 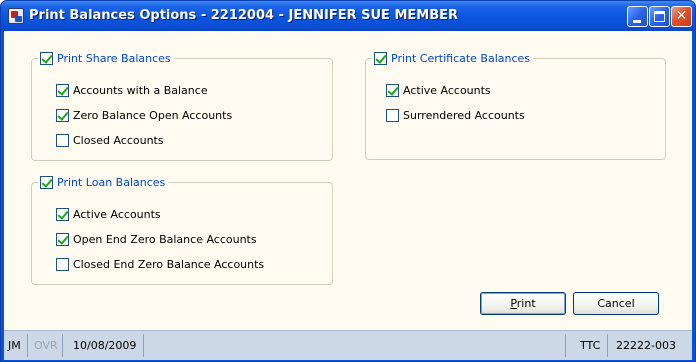 I want to click on minimize-button, so click(x=637, y=16).